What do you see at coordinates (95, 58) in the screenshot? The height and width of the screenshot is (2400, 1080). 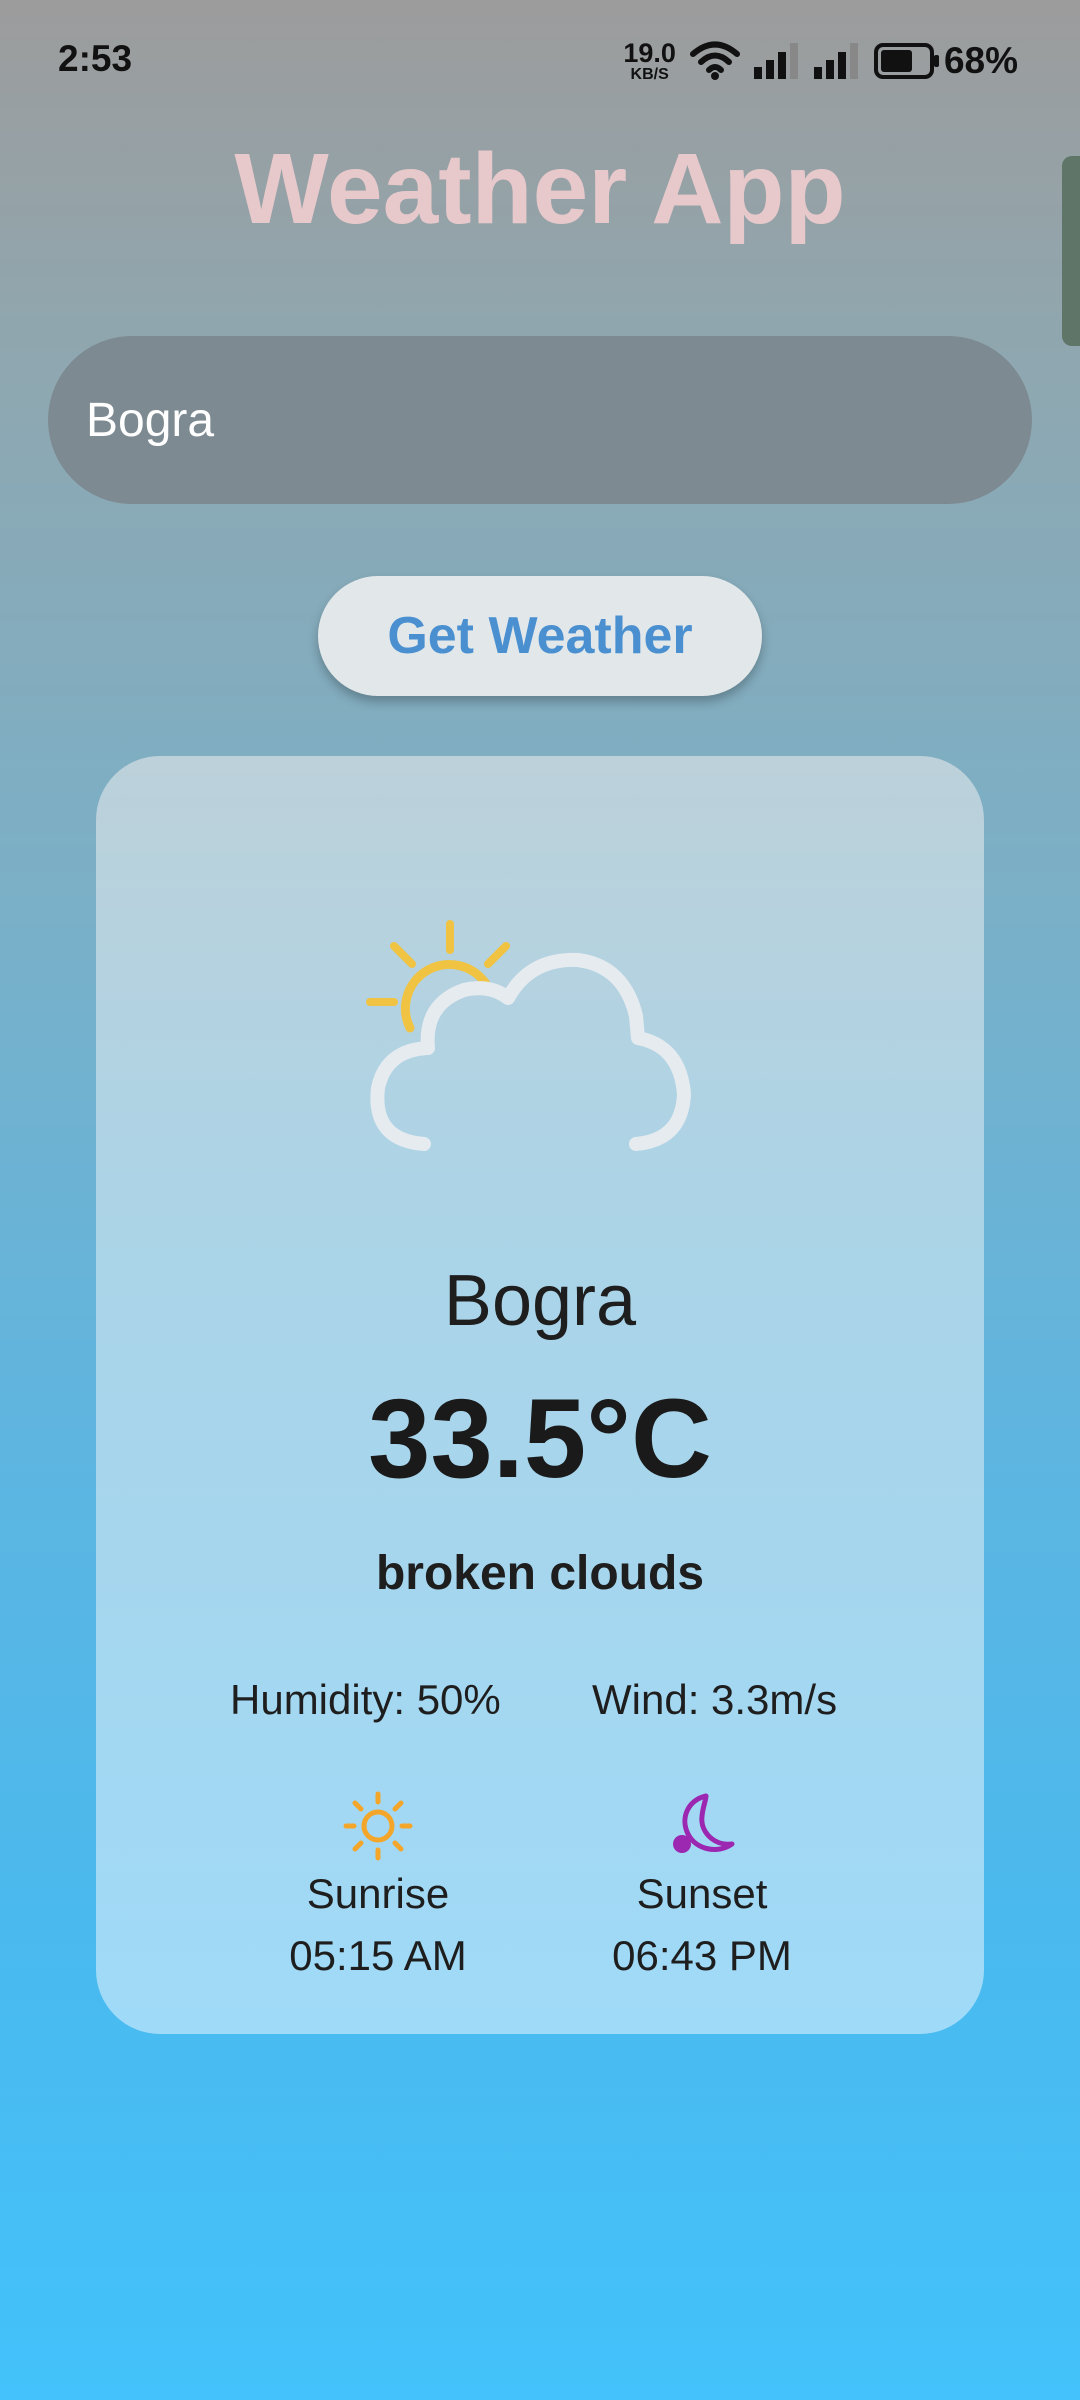 I see `status-time: 2:53` at bounding box center [95, 58].